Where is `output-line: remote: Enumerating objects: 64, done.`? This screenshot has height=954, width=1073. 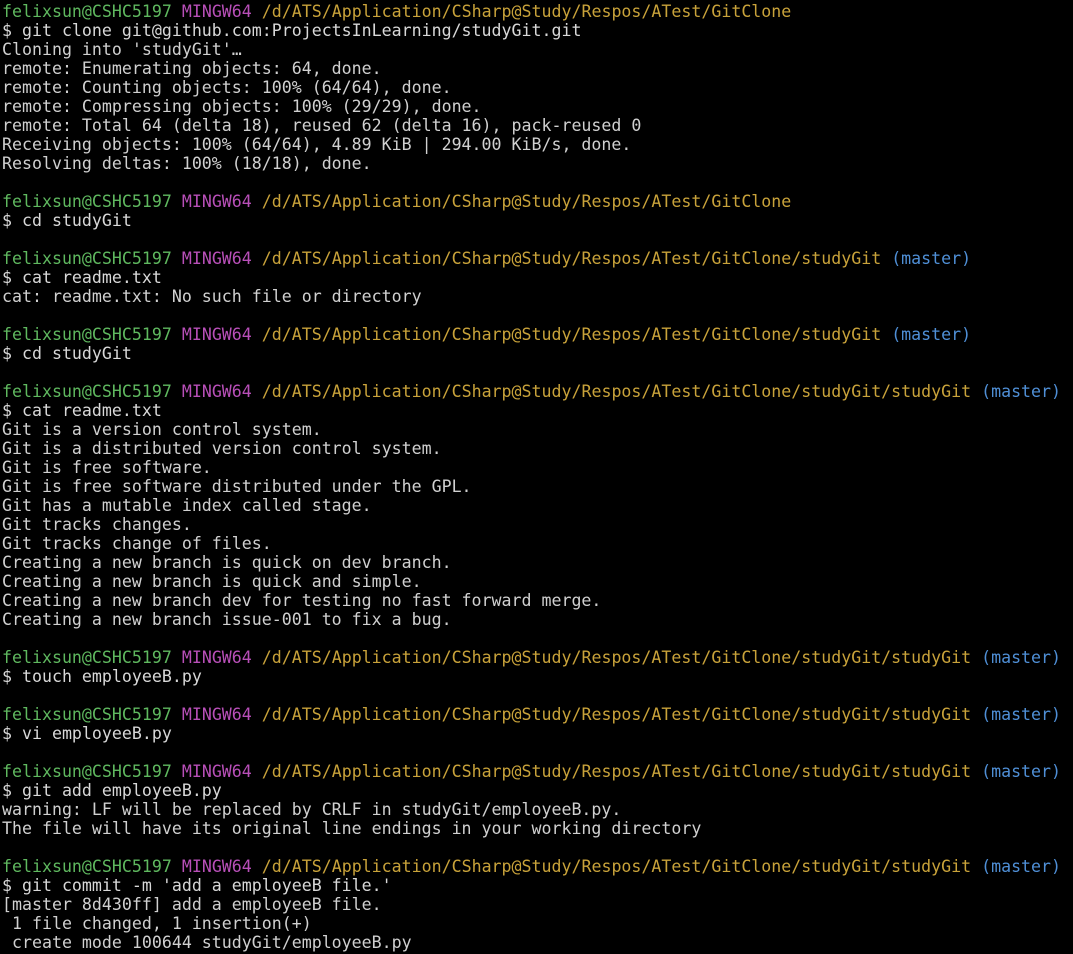 output-line: remote: Enumerating objects: 64, done. is located at coordinates (192, 68).